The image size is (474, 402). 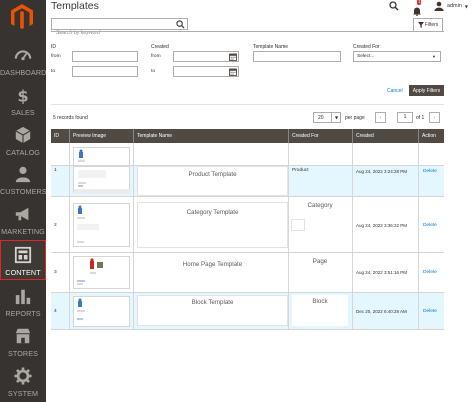 I want to click on nav-label: CATALOG, so click(x=23, y=152).